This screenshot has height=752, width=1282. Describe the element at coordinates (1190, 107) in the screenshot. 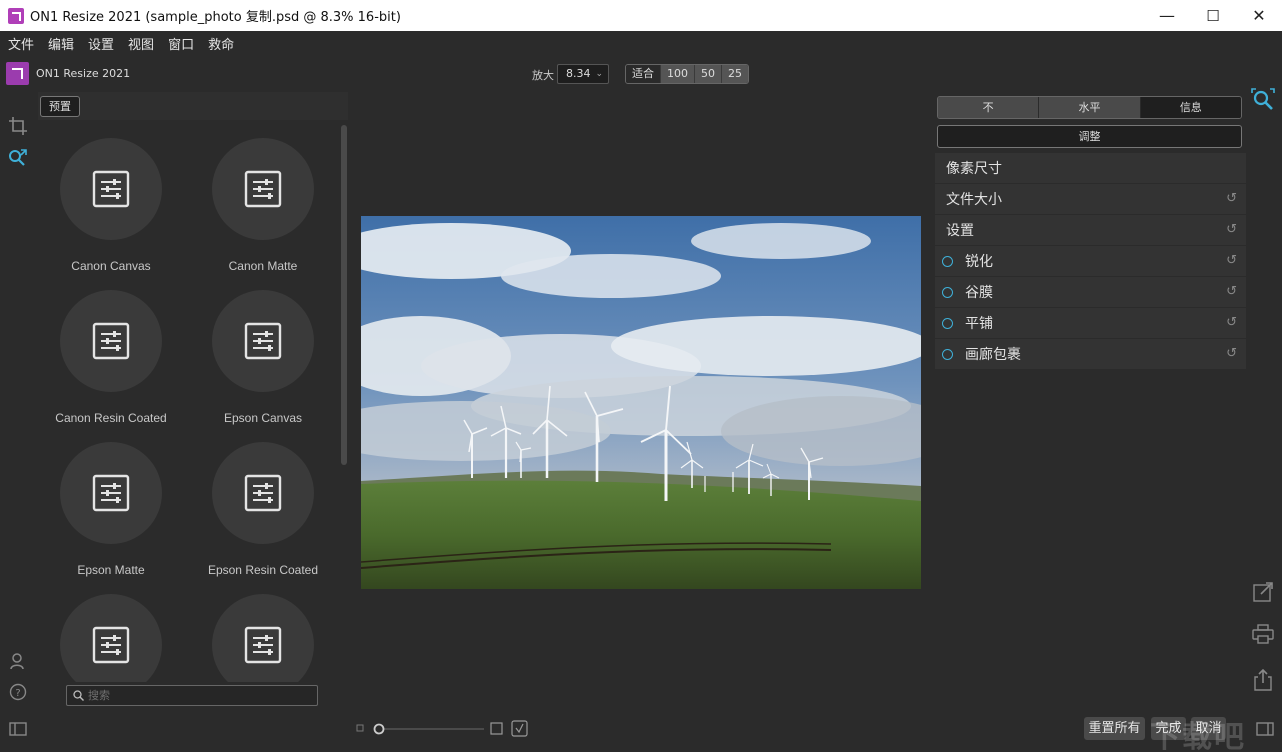

I see `segment-info: 信息` at that location.